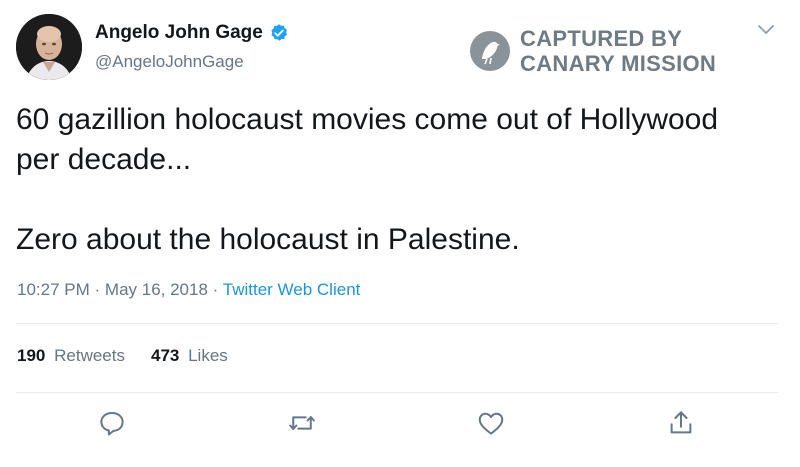  Describe the element at coordinates (268, 239) in the screenshot. I see `tweet-line: Zero about the holocaust in Palestine.` at that location.